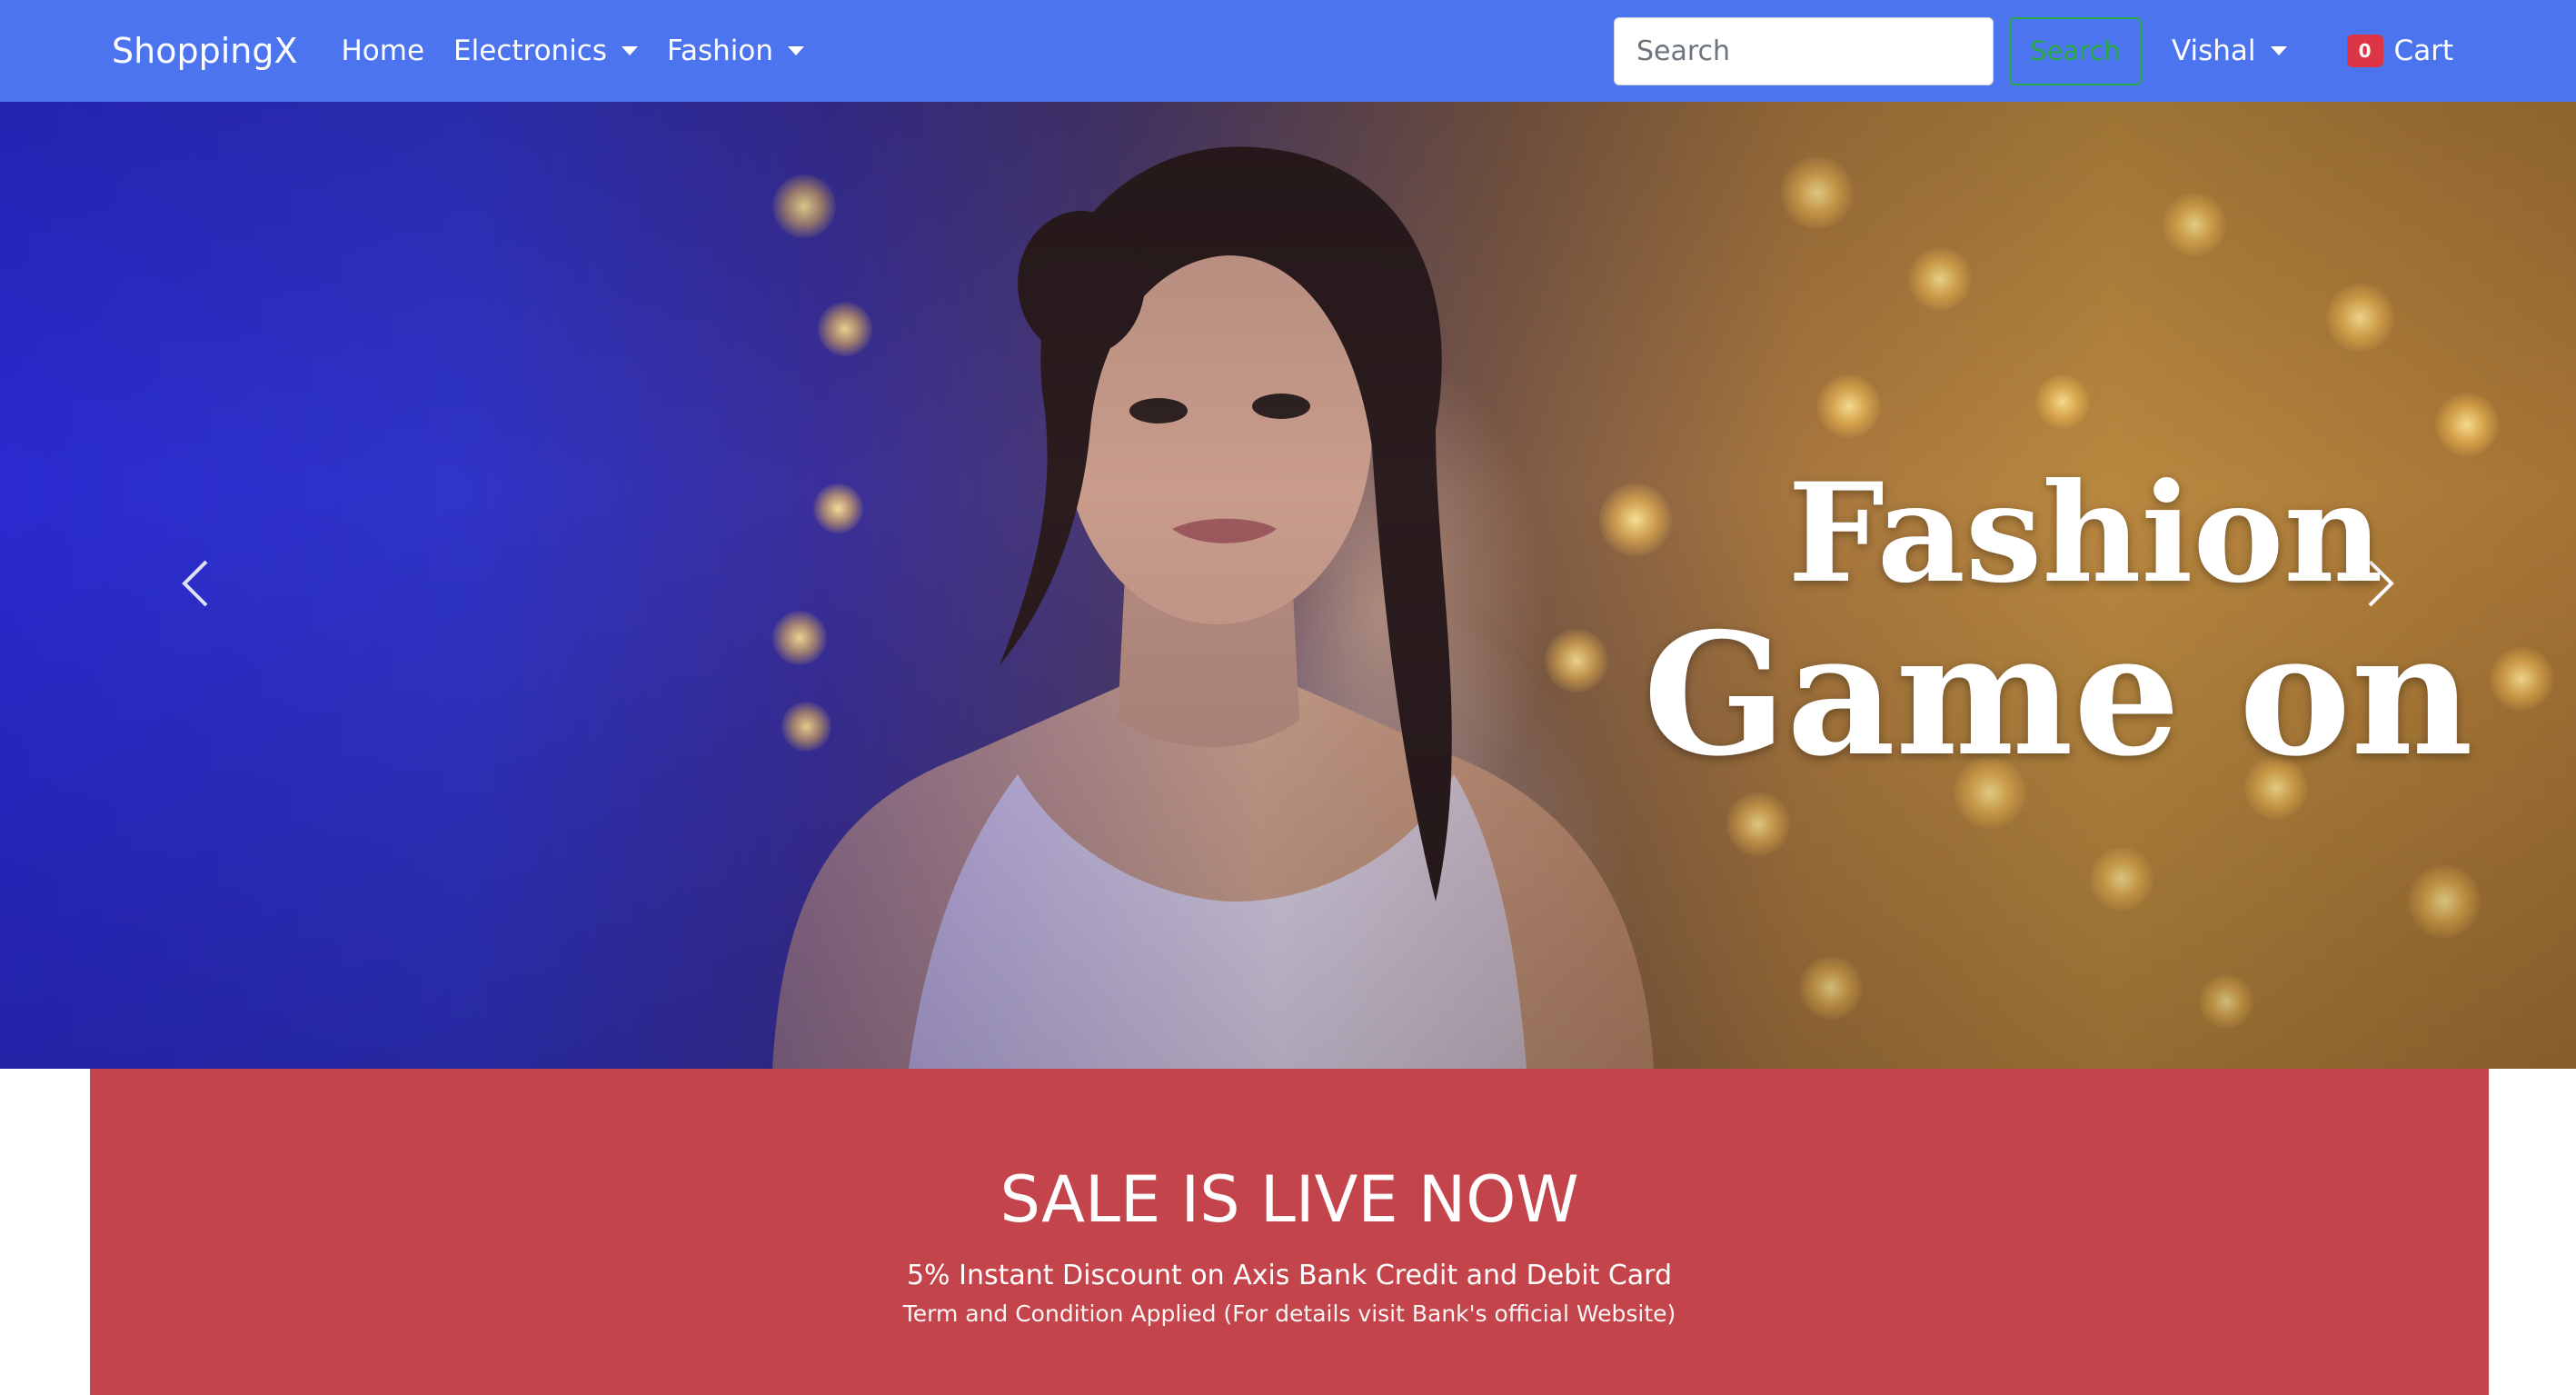  What do you see at coordinates (531, 51) in the screenshot?
I see `nav-dropdown-electronics-label: Electronics` at bounding box center [531, 51].